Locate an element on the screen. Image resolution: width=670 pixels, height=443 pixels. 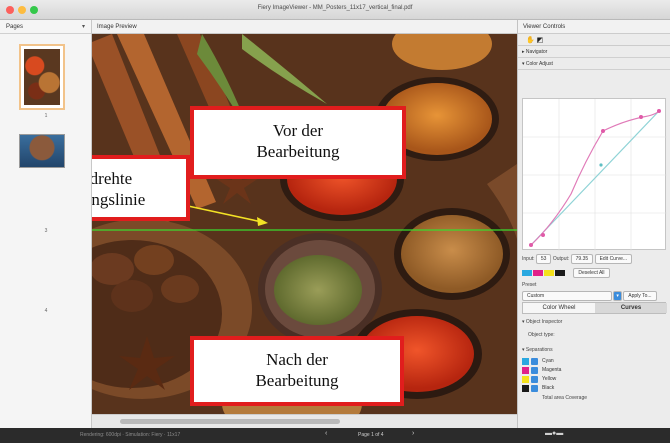
channel-swatches-row: Deselect All is located at coordinates (566, 273).